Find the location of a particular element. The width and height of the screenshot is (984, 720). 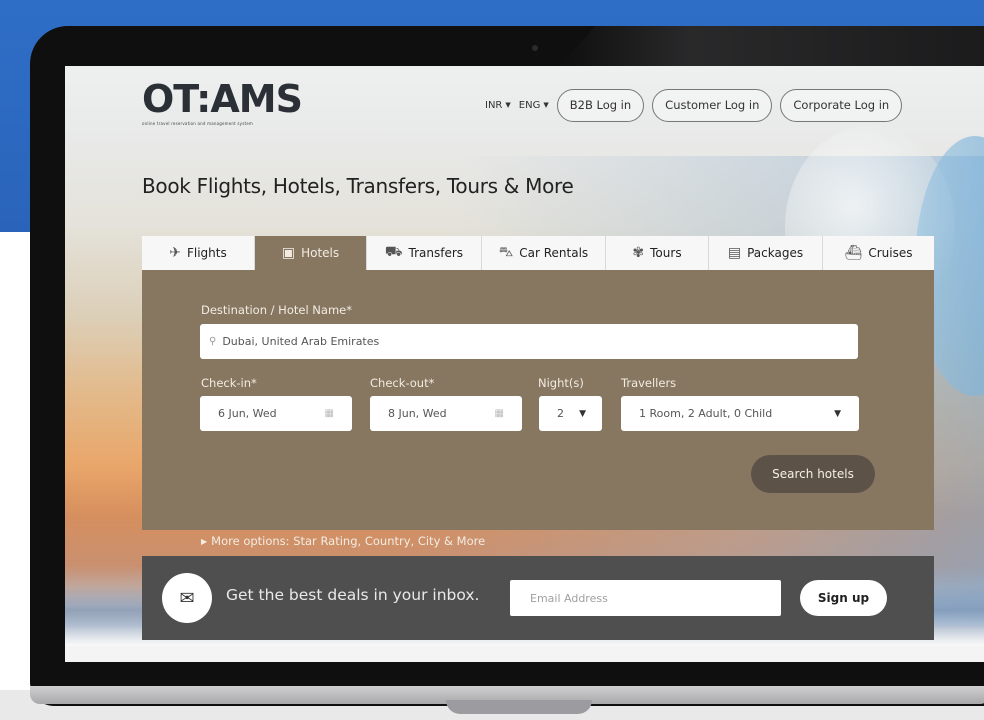

caret-right-icon: ▶ is located at coordinates (204, 541).